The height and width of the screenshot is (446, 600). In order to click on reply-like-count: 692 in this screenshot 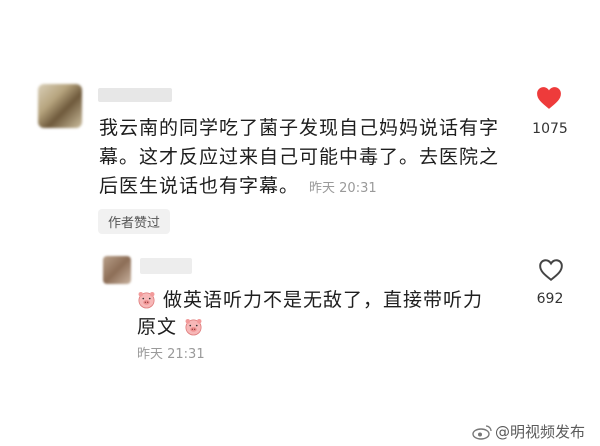, I will do `click(550, 299)`.